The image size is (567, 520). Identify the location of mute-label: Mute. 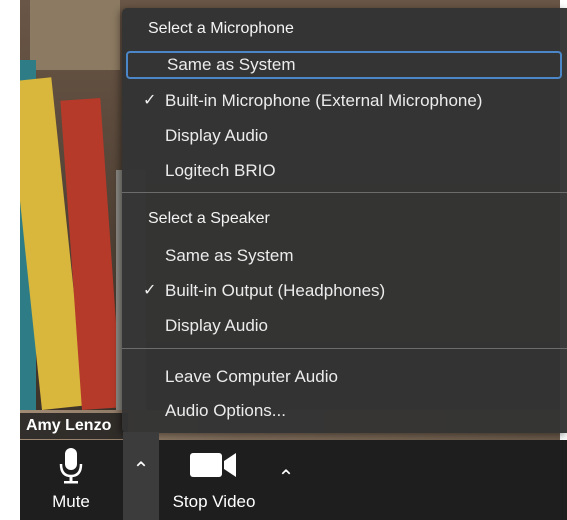
(71, 501).